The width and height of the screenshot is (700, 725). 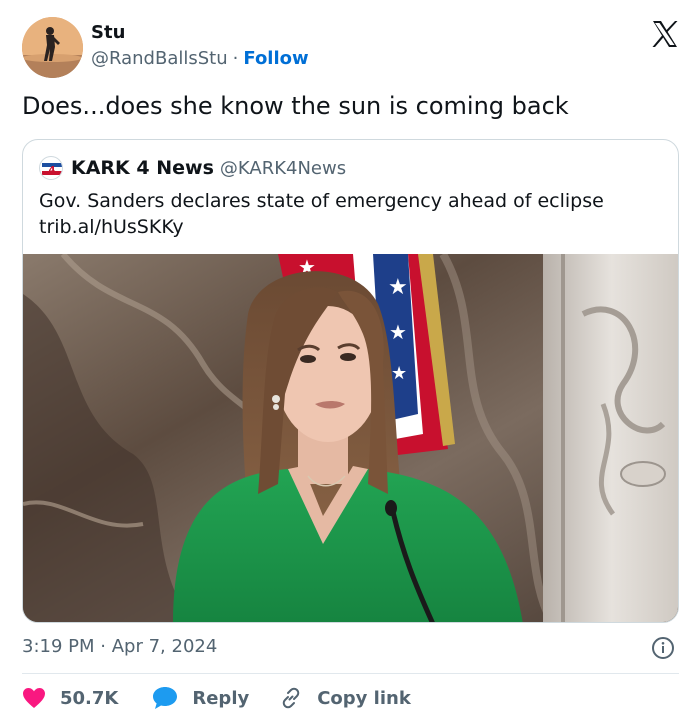 What do you see at coordinates (89, 698) in the screenshot?
I see `like-count: 50.7K` at bounding box center [89, 698].